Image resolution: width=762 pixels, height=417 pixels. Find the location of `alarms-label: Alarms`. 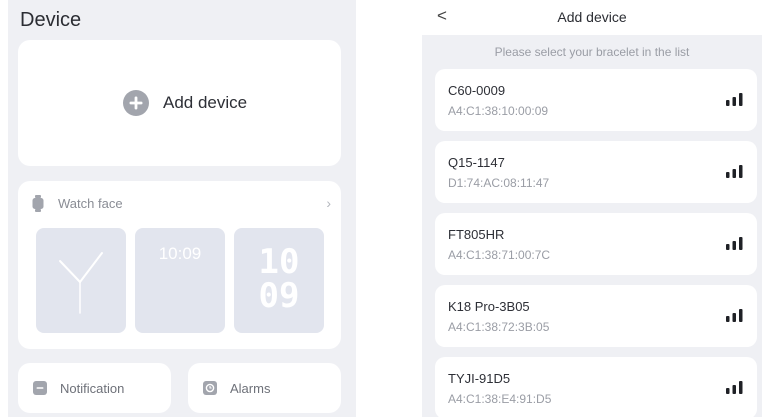

alarms-label: Alarms is located at coordinates (250, 388).